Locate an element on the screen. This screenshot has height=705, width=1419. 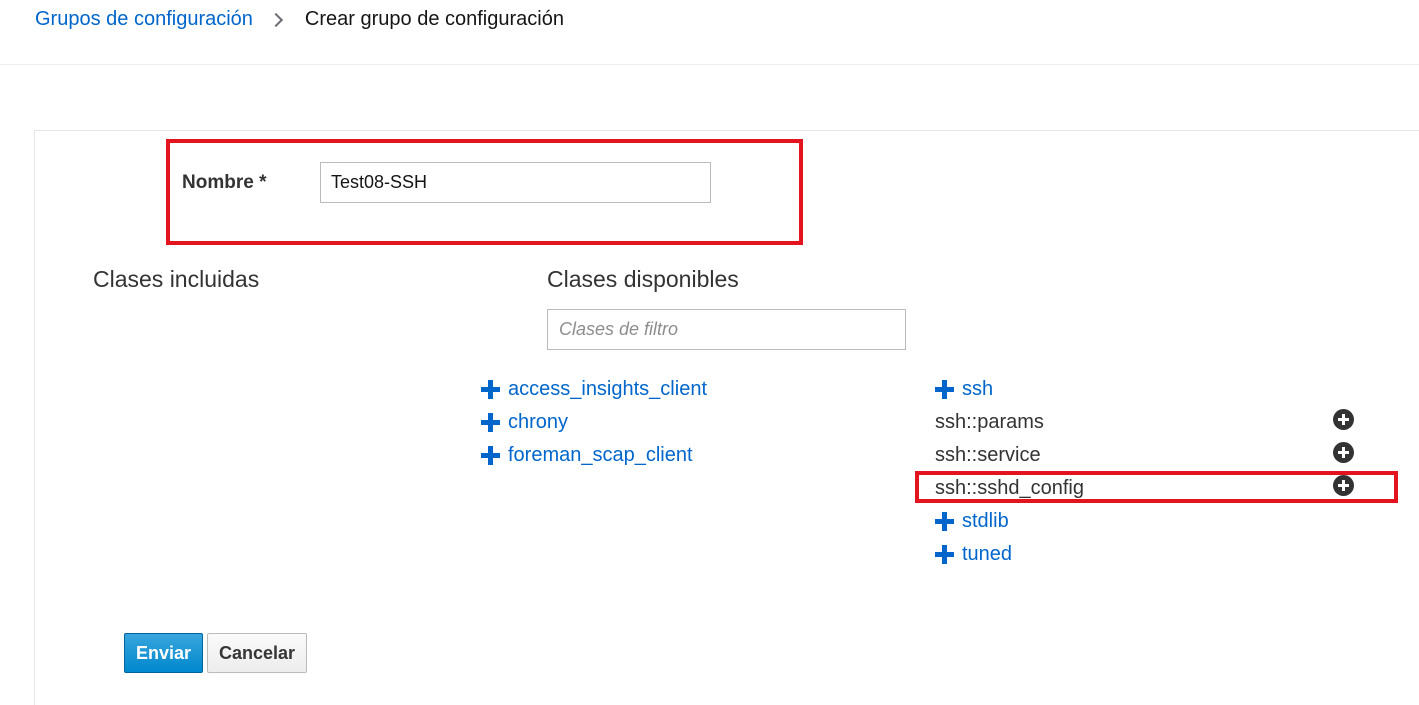
name-input is located at coordinates (515, 182).